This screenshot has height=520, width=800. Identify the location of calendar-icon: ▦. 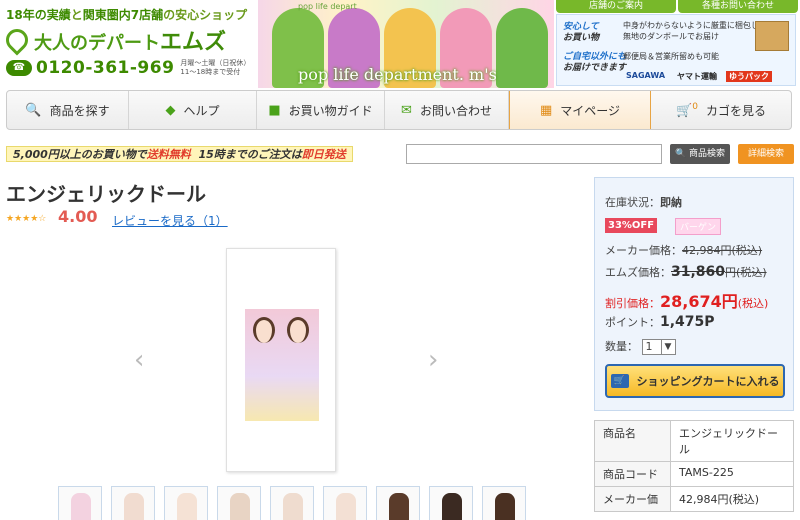
(546, 110).